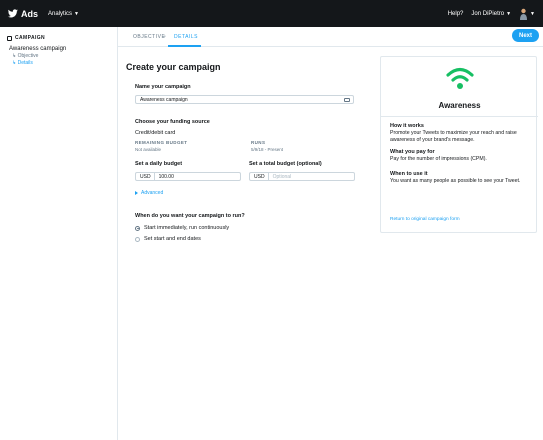 The width and height of the screenshot is (543, 440). I want to click on radio-selected-icon, so click(137, 228).